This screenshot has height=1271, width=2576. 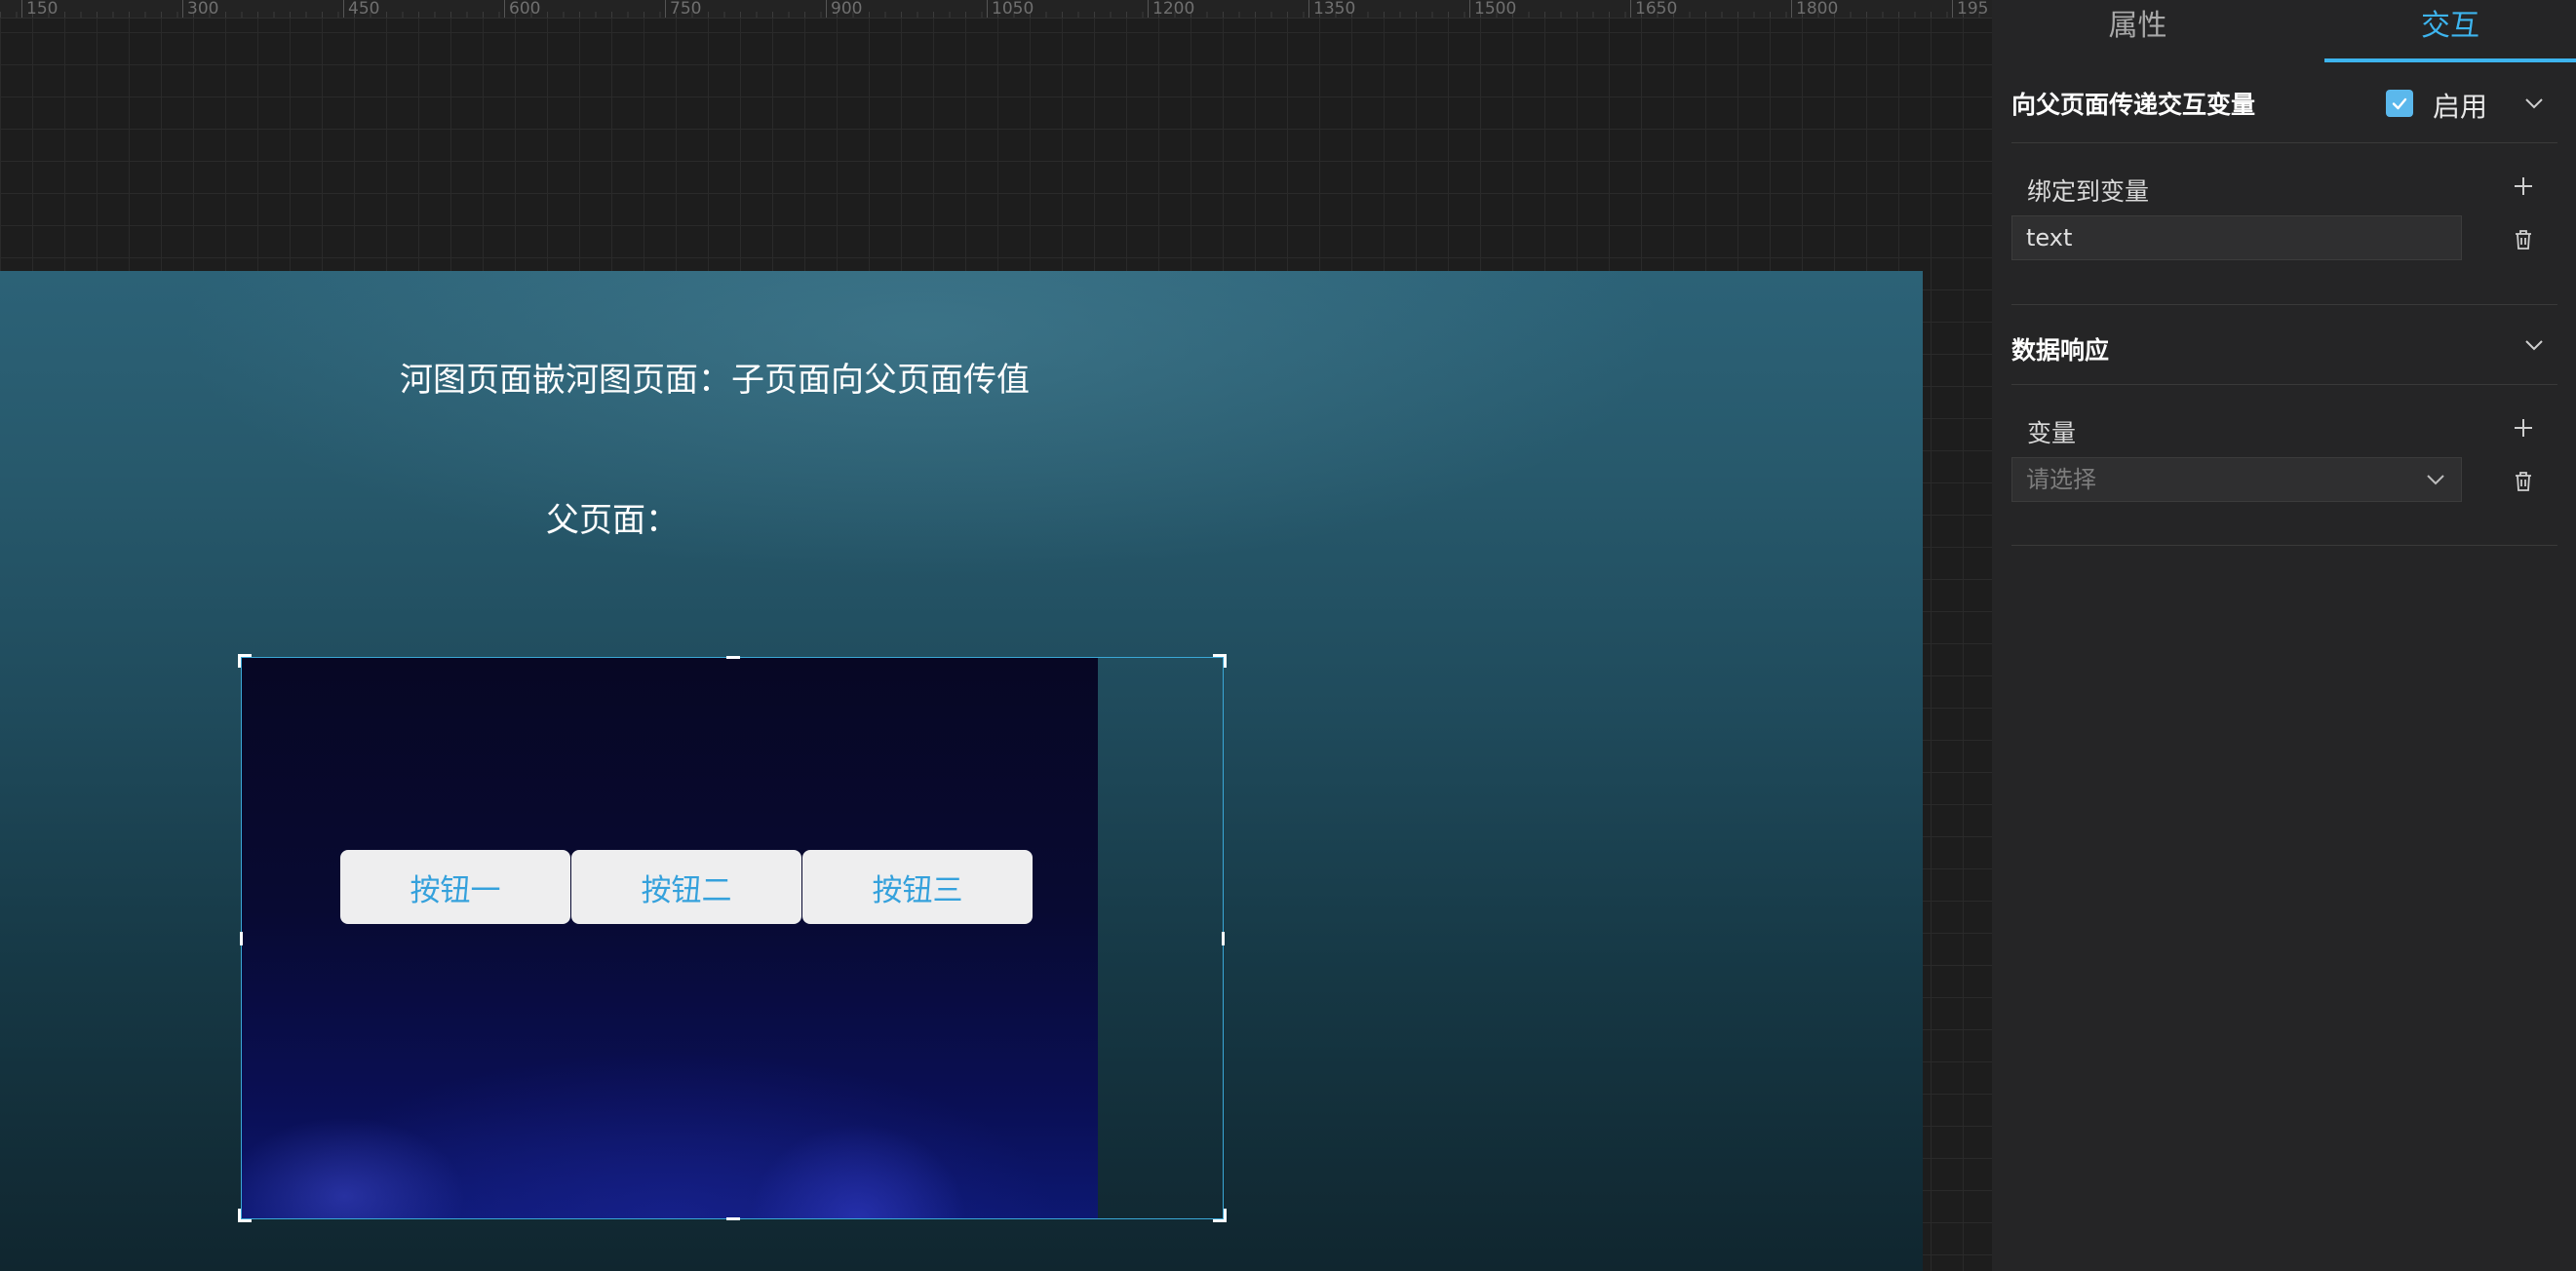 What do you see at coordinates (1331, 9) in the screenshot?
I see `ruler-tick: 1350` at bounding box center [1331, 9].